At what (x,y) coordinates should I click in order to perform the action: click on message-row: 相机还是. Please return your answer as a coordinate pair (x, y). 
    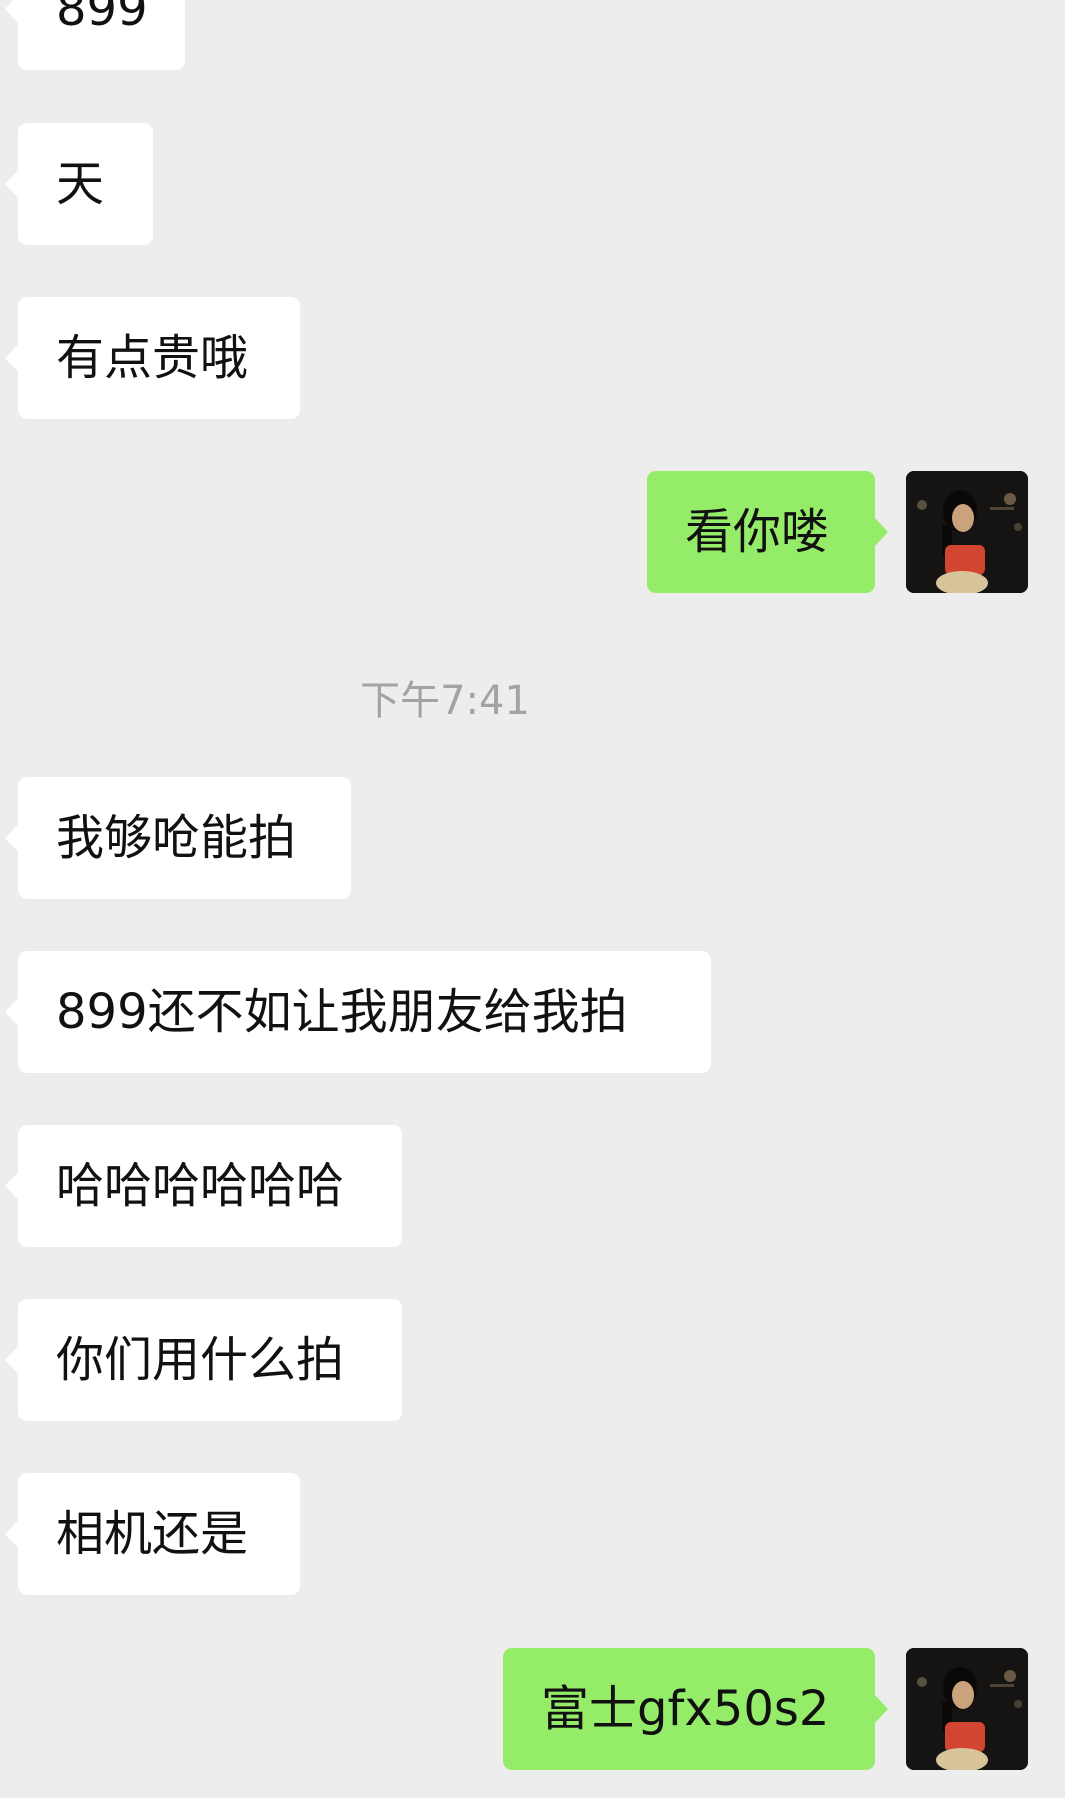
    Looking at the image, I should click on (532, 1535).